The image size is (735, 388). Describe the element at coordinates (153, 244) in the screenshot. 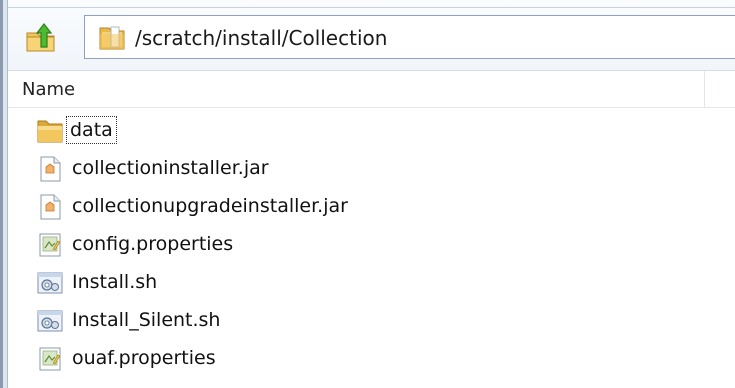

I see `file-name: config.properties` at that location.